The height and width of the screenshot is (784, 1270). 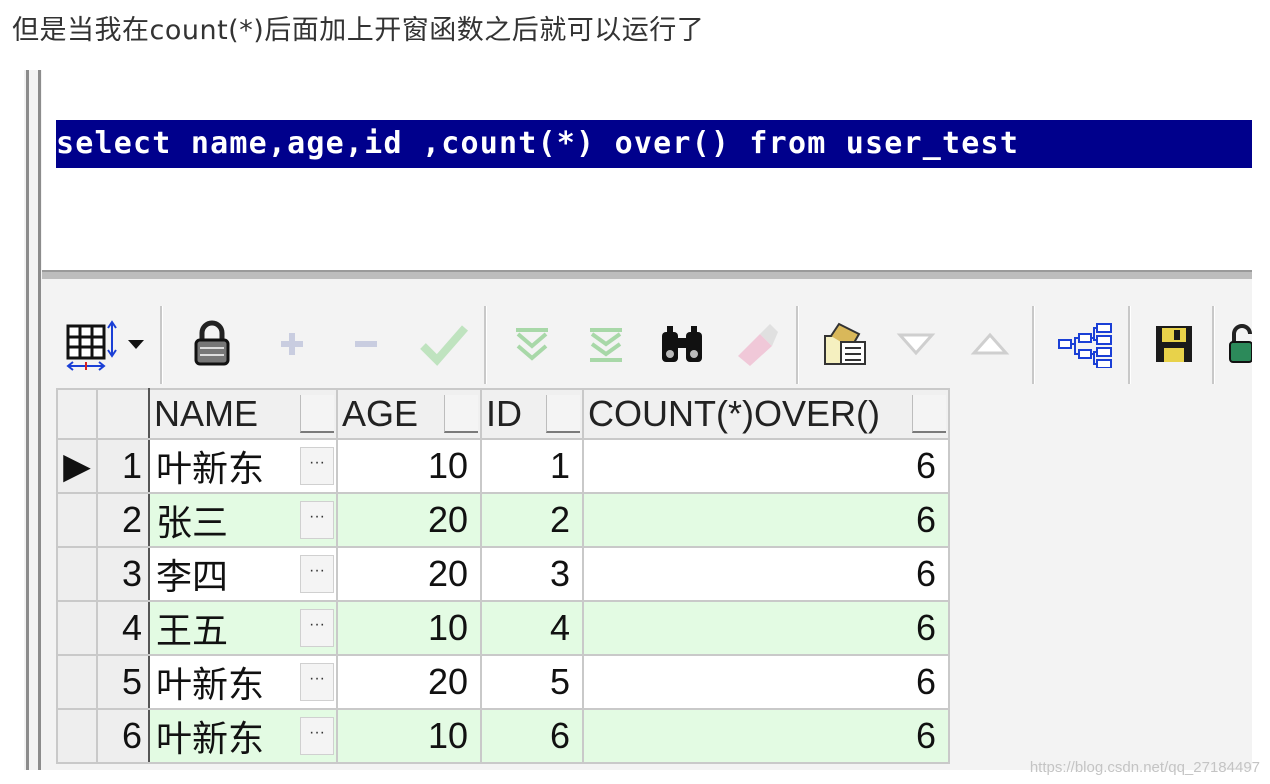 I want to click on table-row: 4 王五 ··· 10 4 6, so click(x=503, y=628).